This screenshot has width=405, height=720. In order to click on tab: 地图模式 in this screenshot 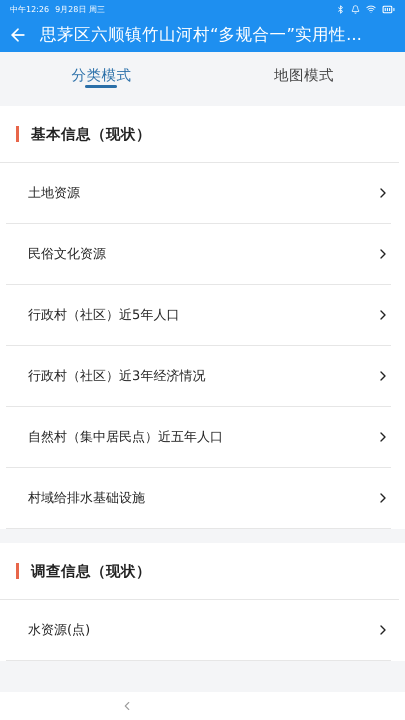, I will do `click(303, 75)`.